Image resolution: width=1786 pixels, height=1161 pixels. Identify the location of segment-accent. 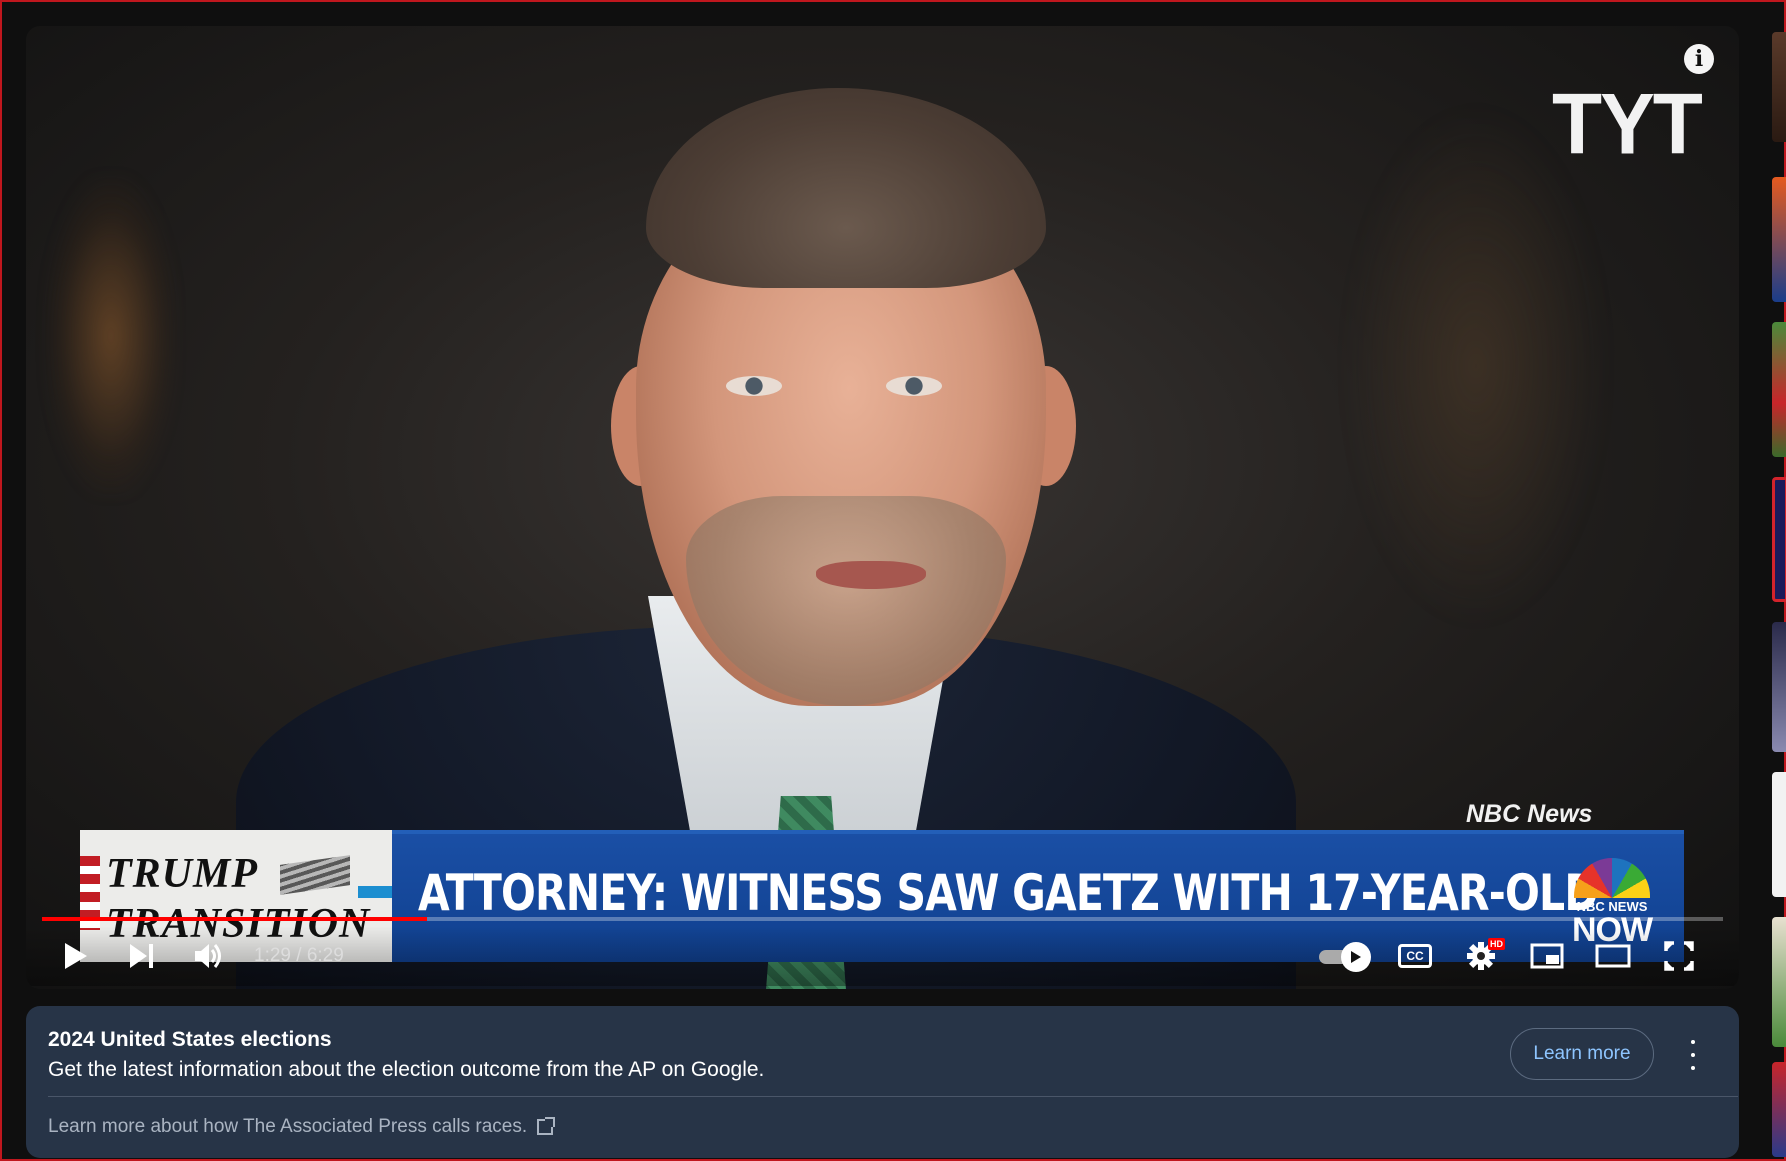
(375, 892).